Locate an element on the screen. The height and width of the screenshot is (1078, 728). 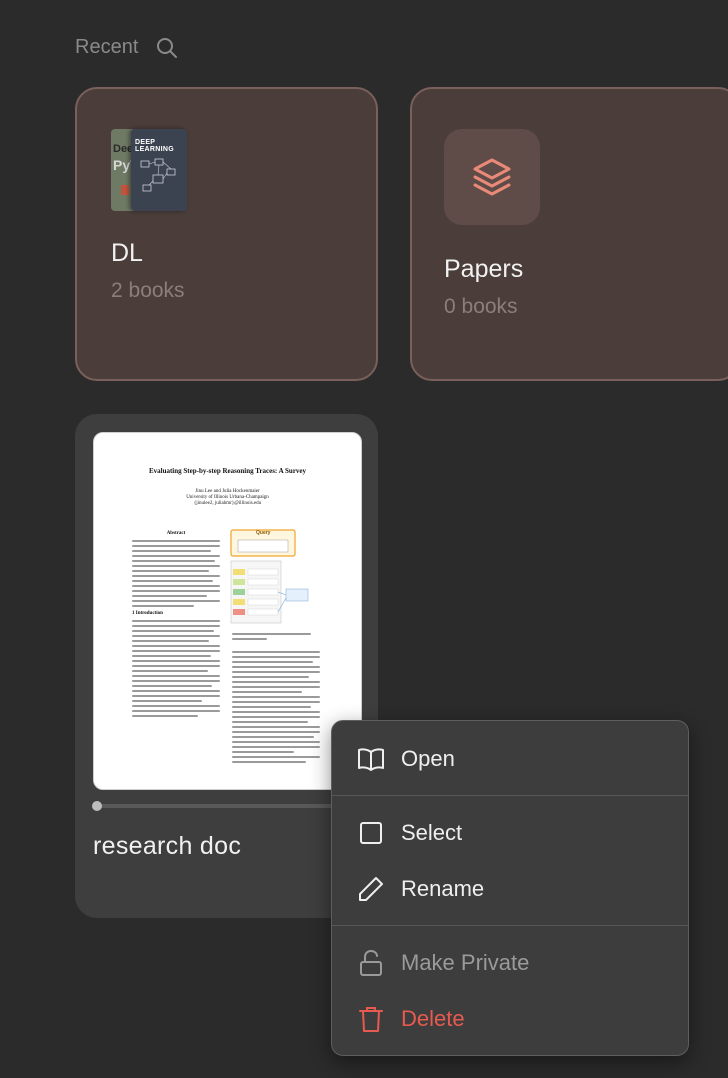
collection-count: 0 books is located at coordinates (481, 306).